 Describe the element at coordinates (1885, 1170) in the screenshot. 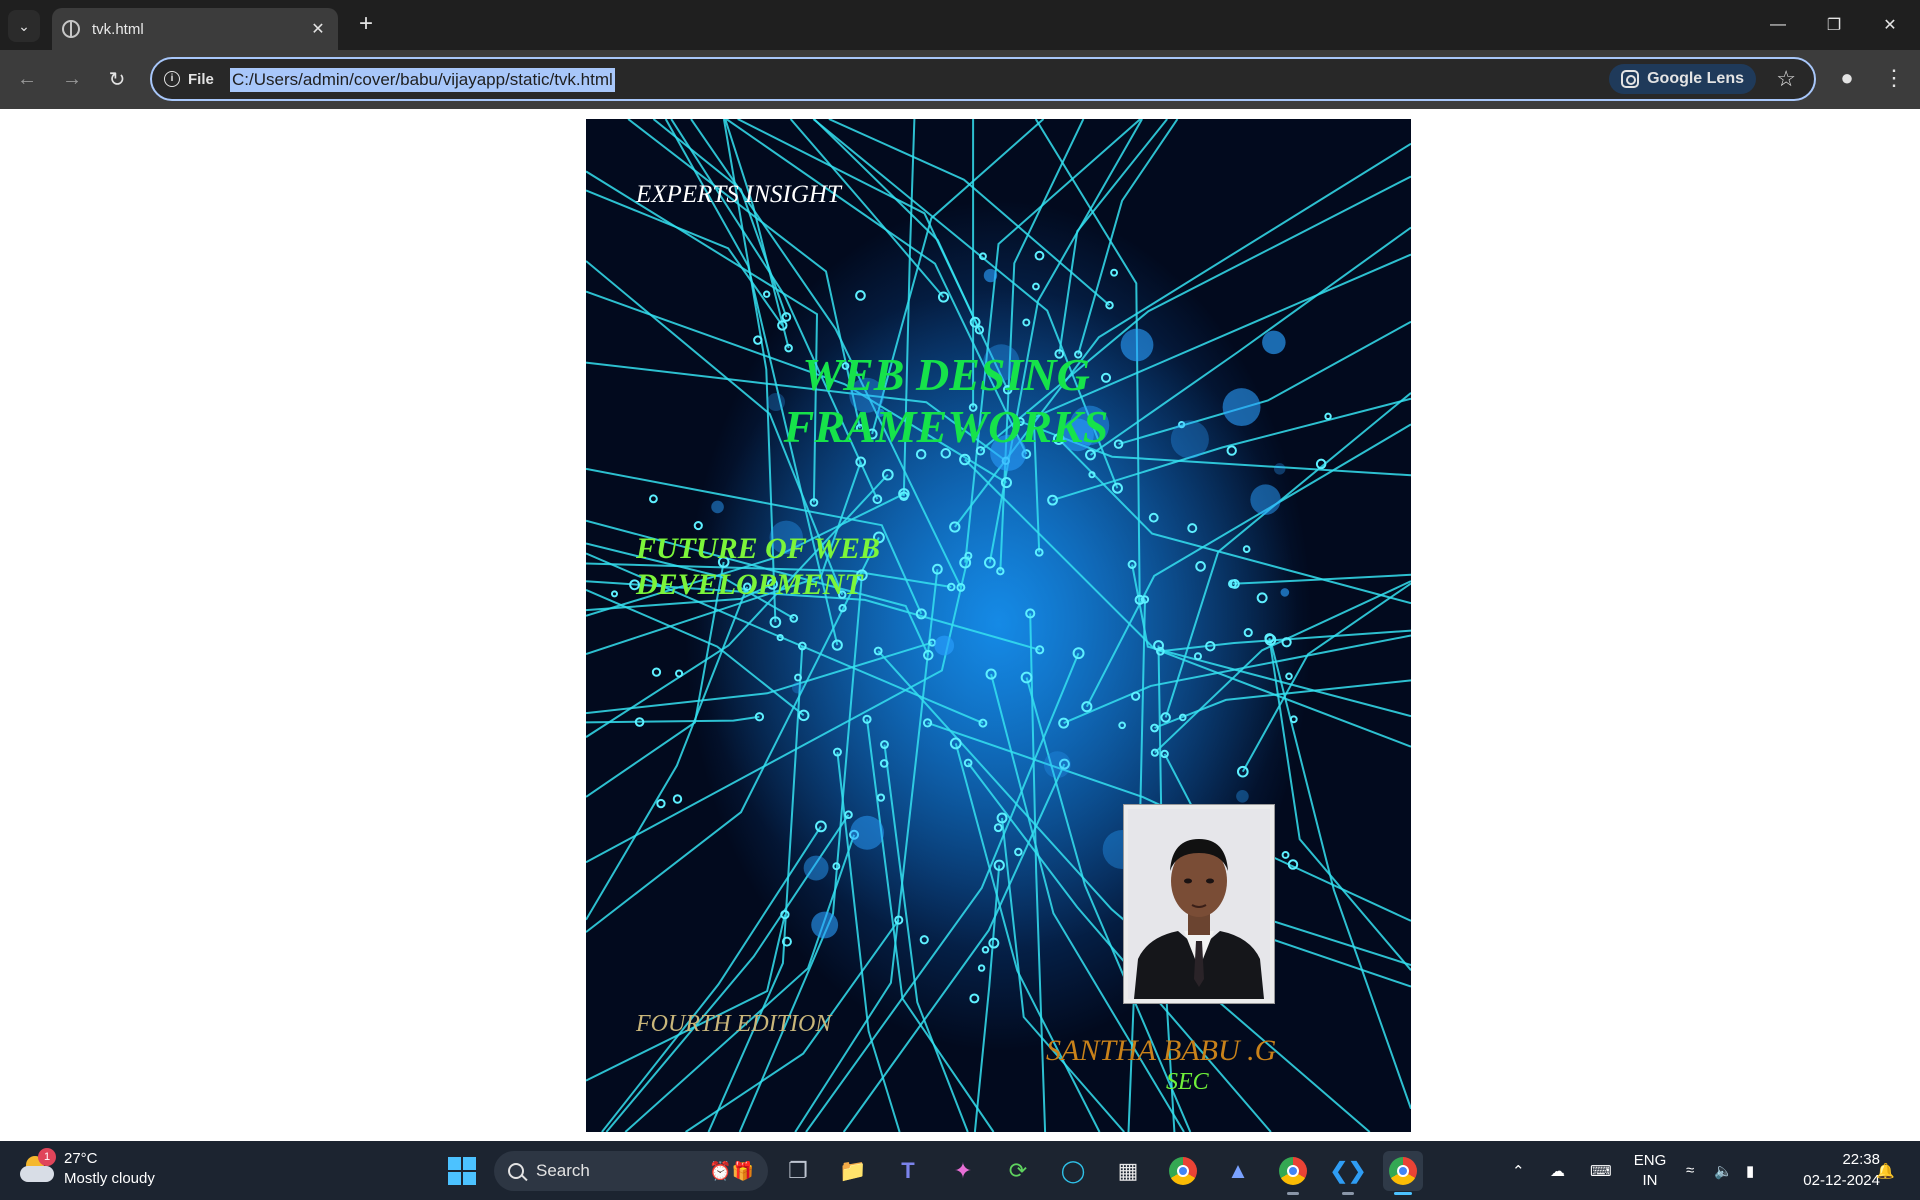

I see `notification-bell-icon: 🔔` at that location.